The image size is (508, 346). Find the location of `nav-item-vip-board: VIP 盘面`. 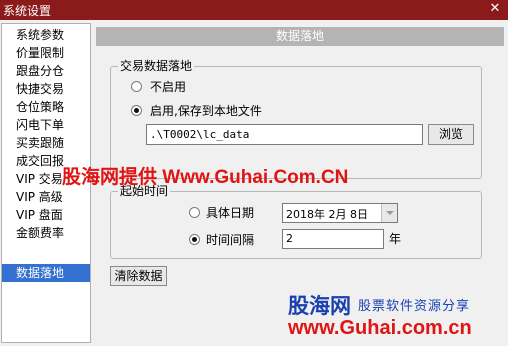

nav-item-vip-board: VIP 盘面 is located at coordinates (46, 215).